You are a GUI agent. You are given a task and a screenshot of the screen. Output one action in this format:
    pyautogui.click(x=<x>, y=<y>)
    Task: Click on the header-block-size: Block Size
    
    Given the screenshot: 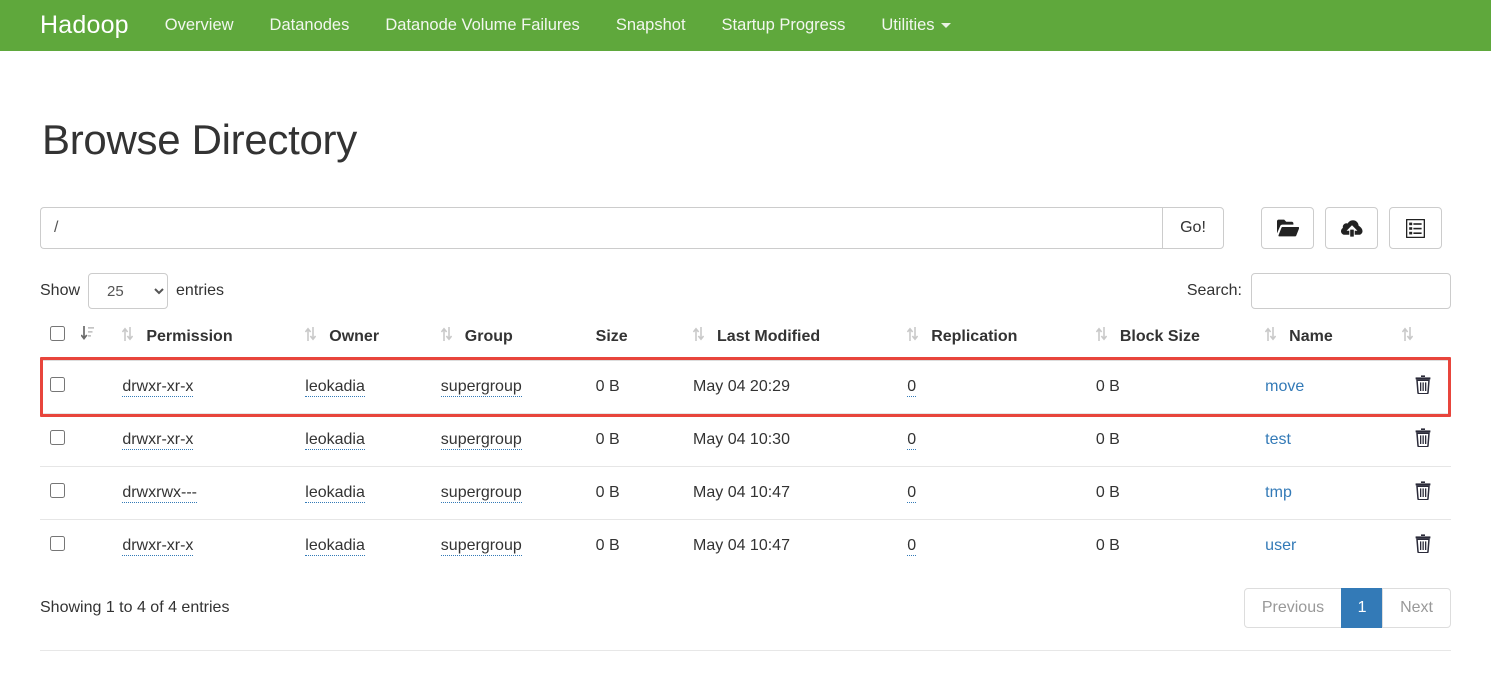 What is the action you would take?
    pyautogui.click(x=1172, y=341)
    